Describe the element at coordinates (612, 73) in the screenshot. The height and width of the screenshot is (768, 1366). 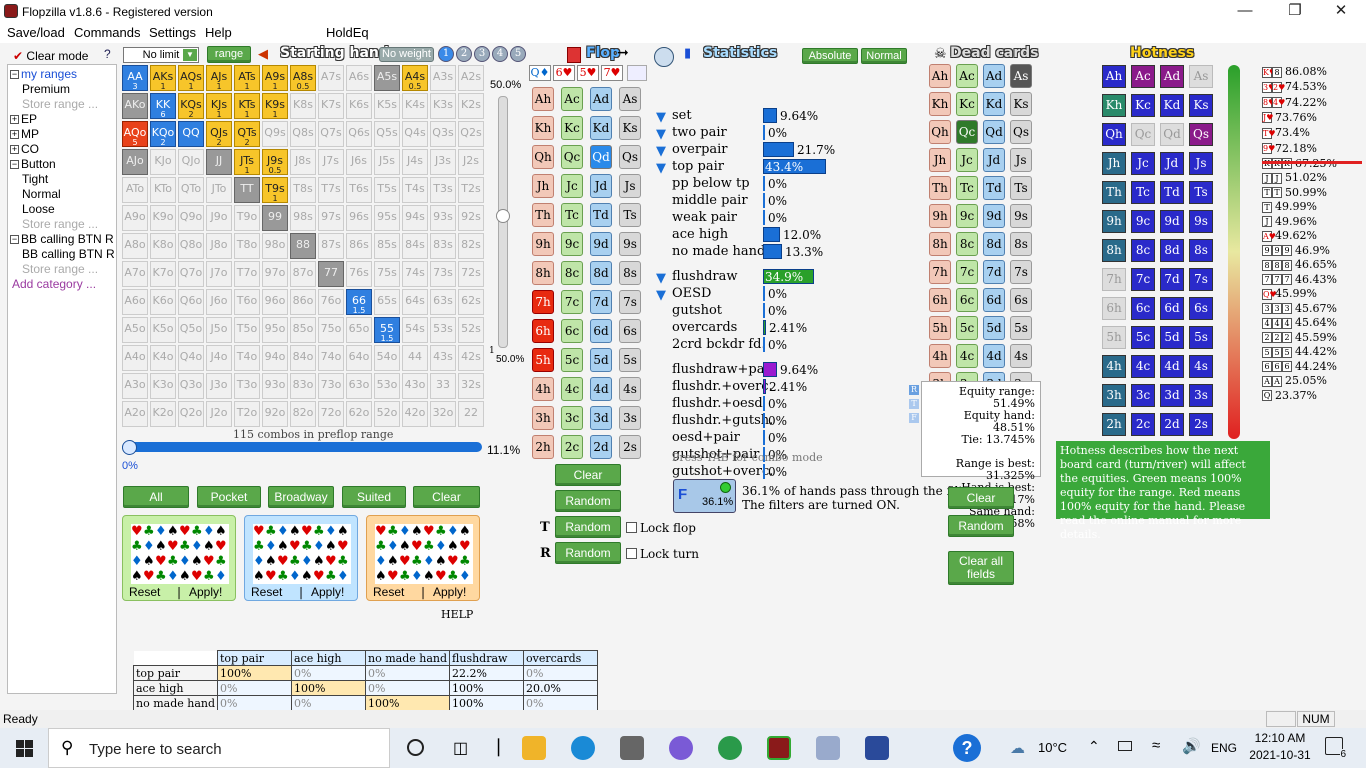
I see `board-card-4: 7♥` at that location.